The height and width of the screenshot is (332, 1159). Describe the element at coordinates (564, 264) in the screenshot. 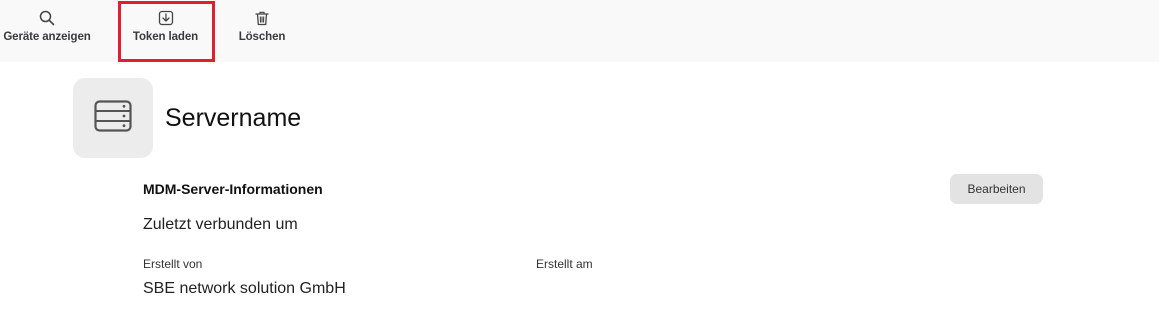

I see `created-at-label: Erstellt am` at that location.